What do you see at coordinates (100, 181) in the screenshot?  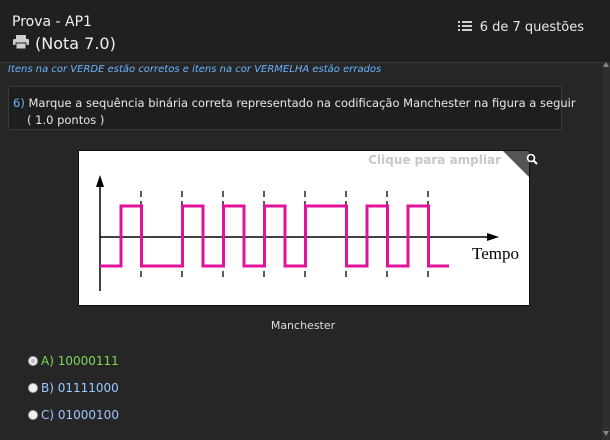 I see `y-axis-arrow` at bounding box center [100, 181].